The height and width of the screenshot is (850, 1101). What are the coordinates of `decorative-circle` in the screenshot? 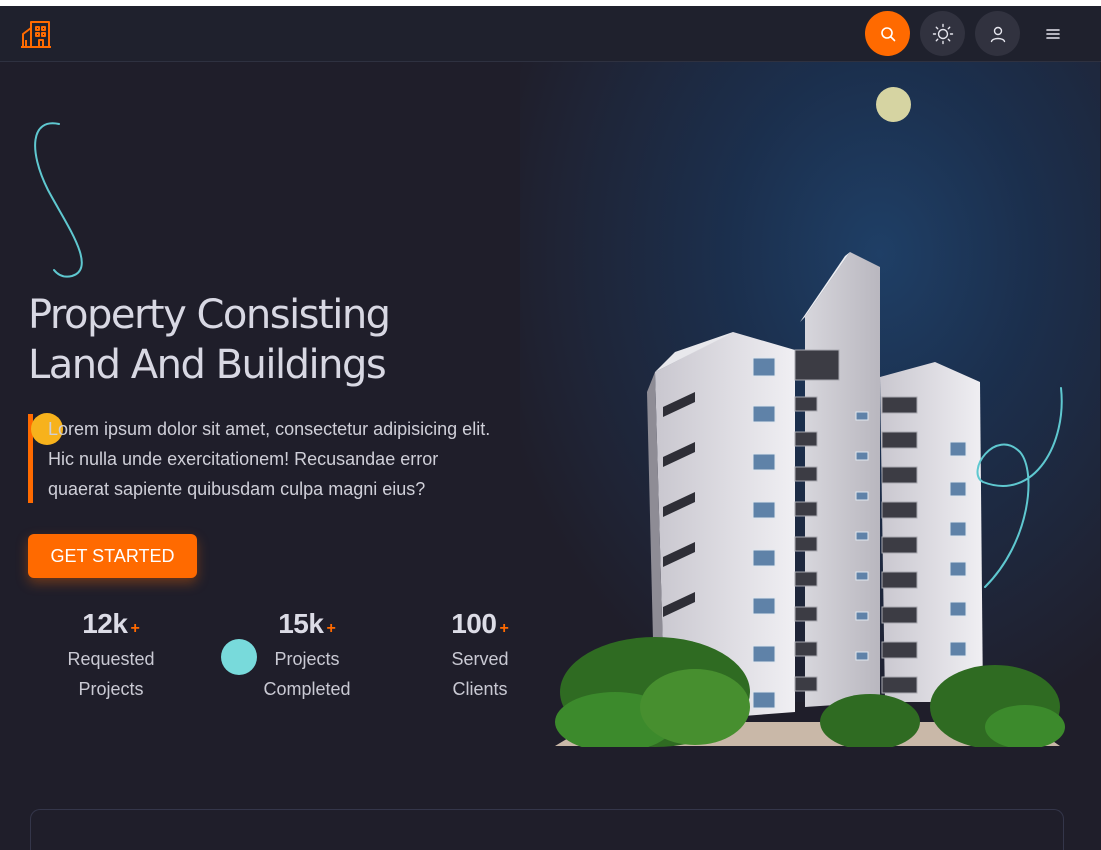 It's located at (893, 104).